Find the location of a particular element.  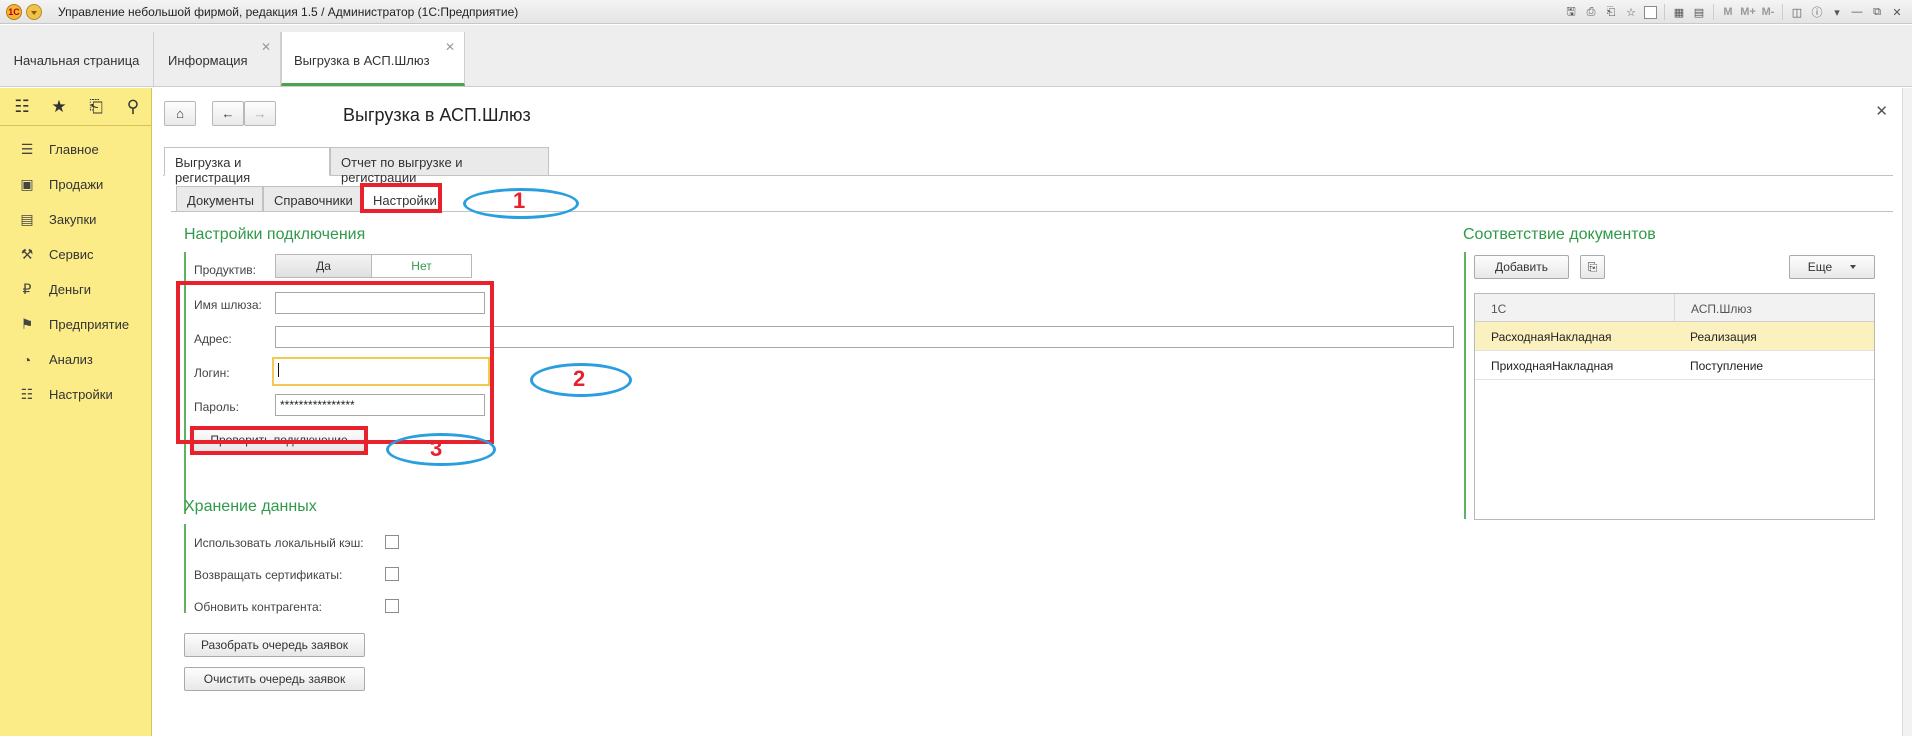

sidebar-item-settings: ☷ Настройки is located at coordinates (75, 394).